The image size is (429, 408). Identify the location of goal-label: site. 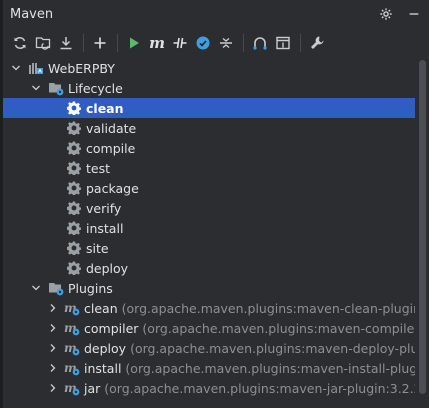
(97, 248).